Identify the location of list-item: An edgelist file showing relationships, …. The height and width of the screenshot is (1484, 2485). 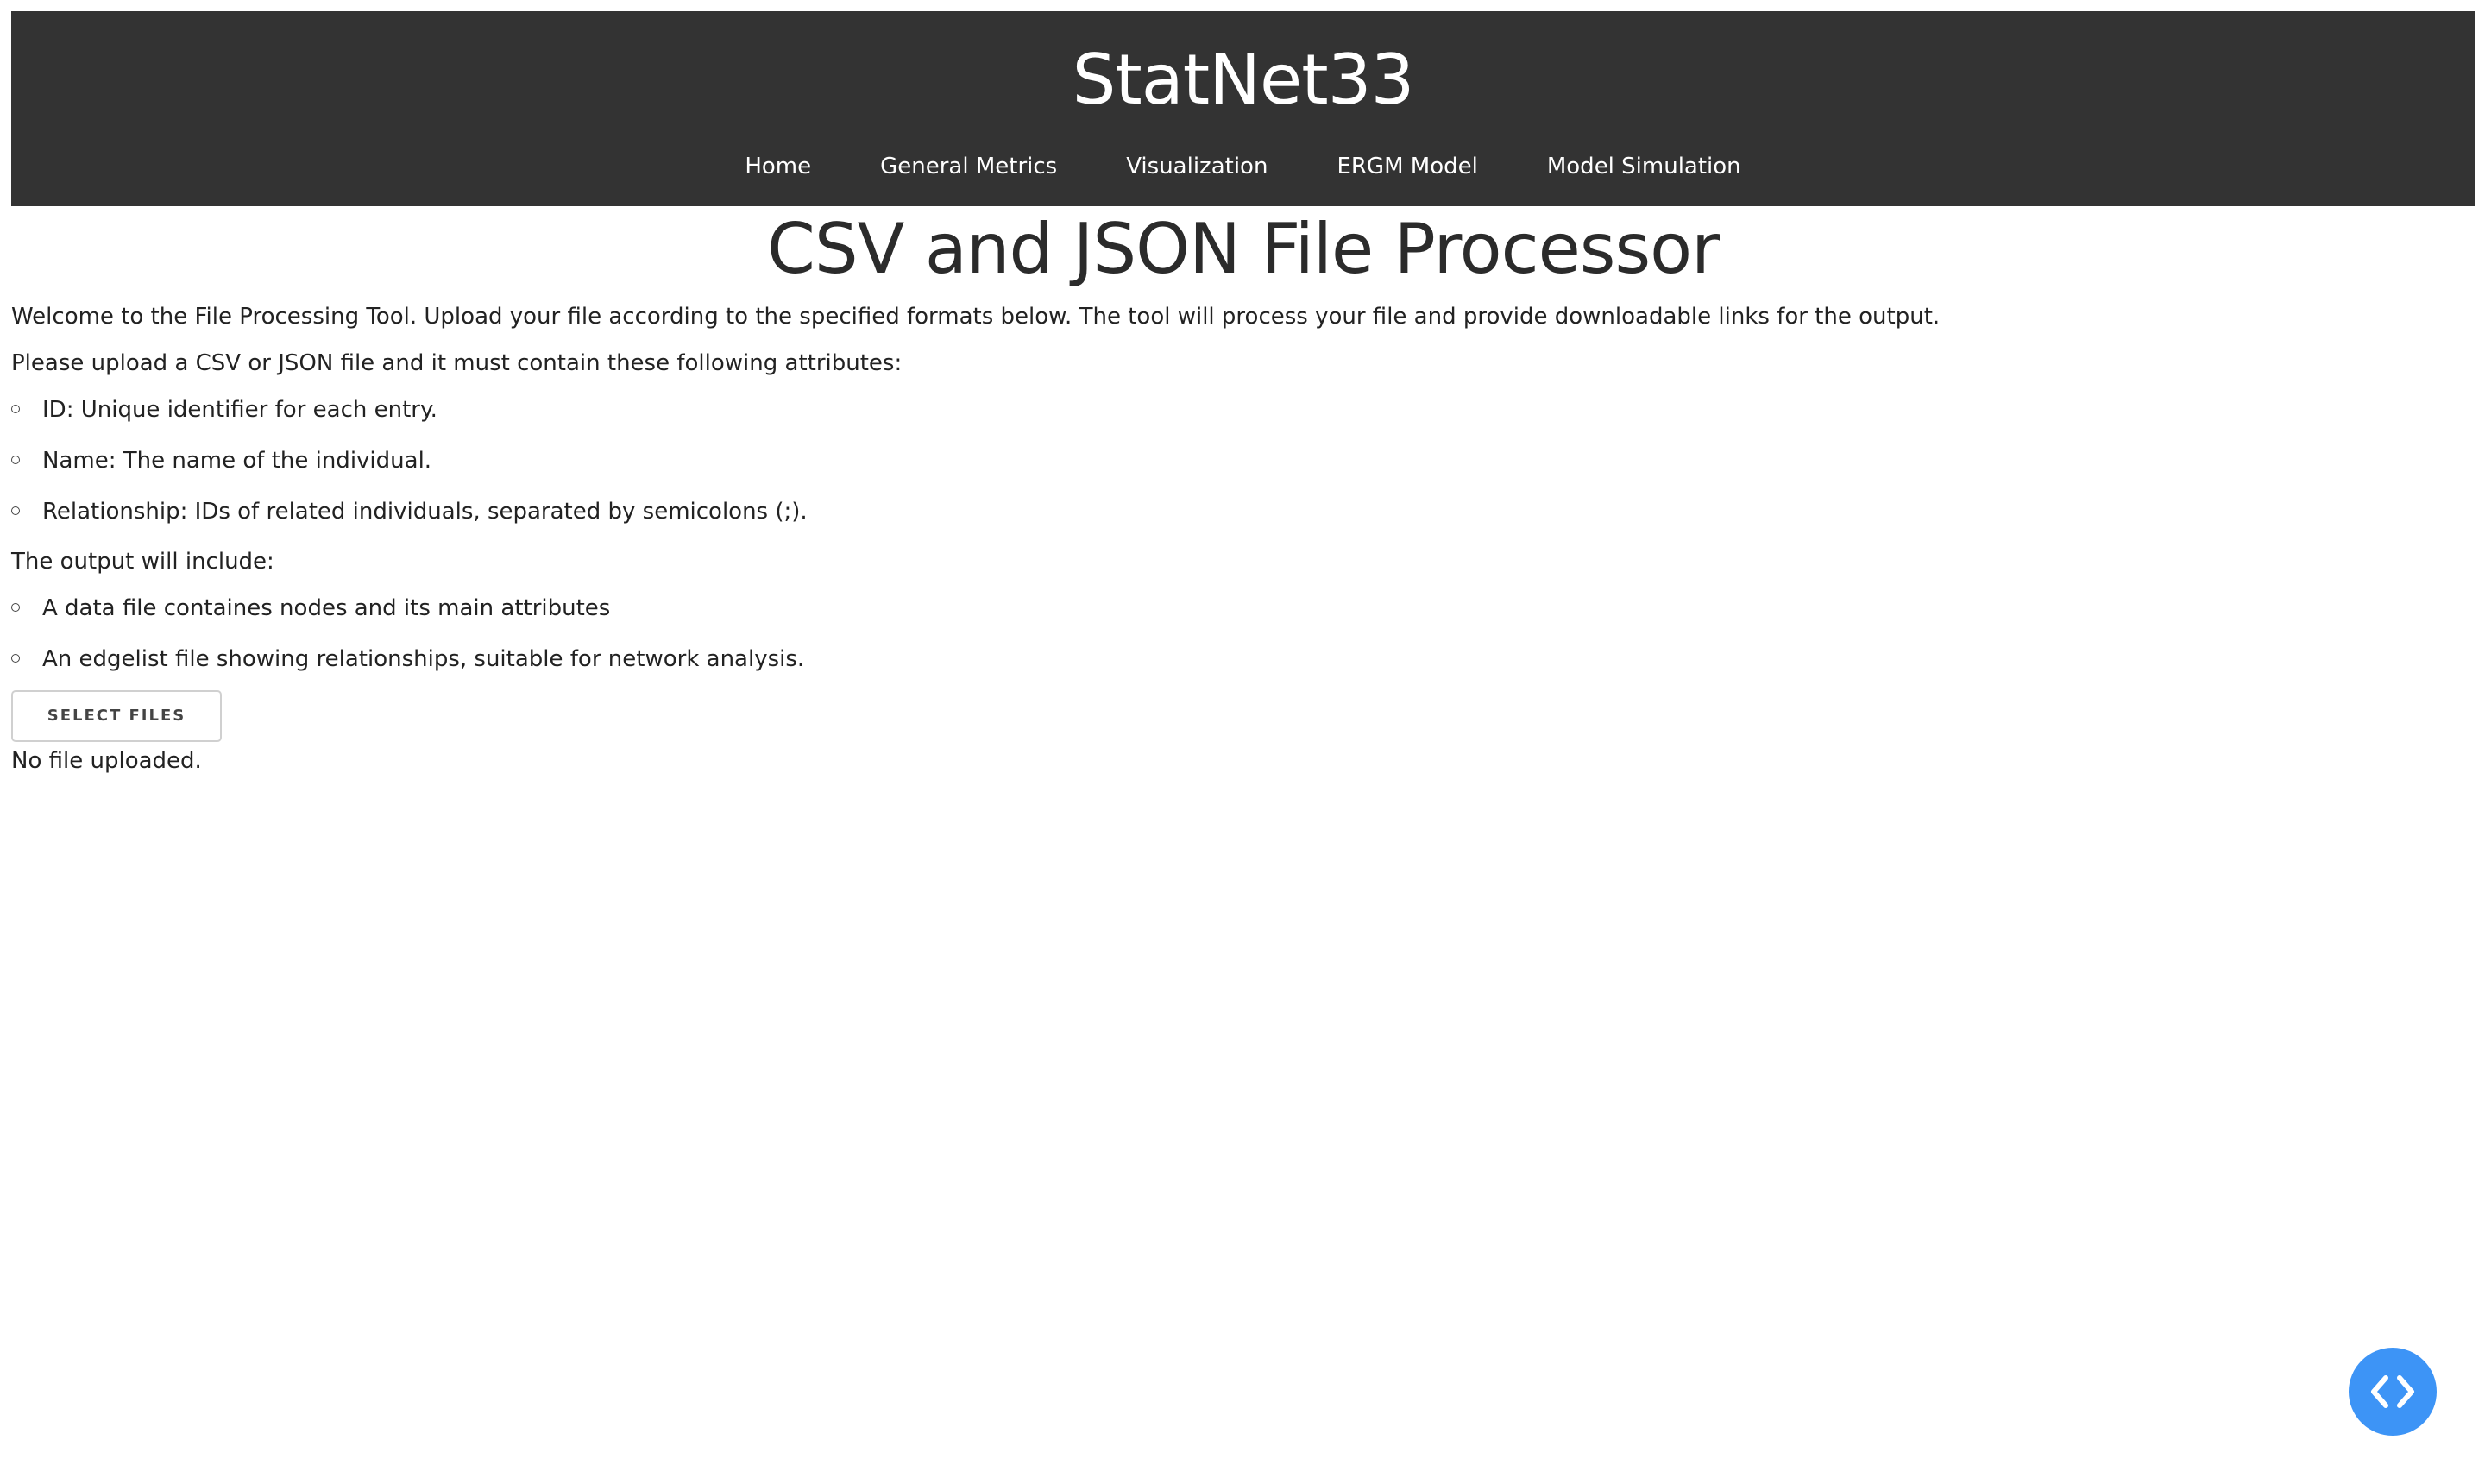
(1243, 659).